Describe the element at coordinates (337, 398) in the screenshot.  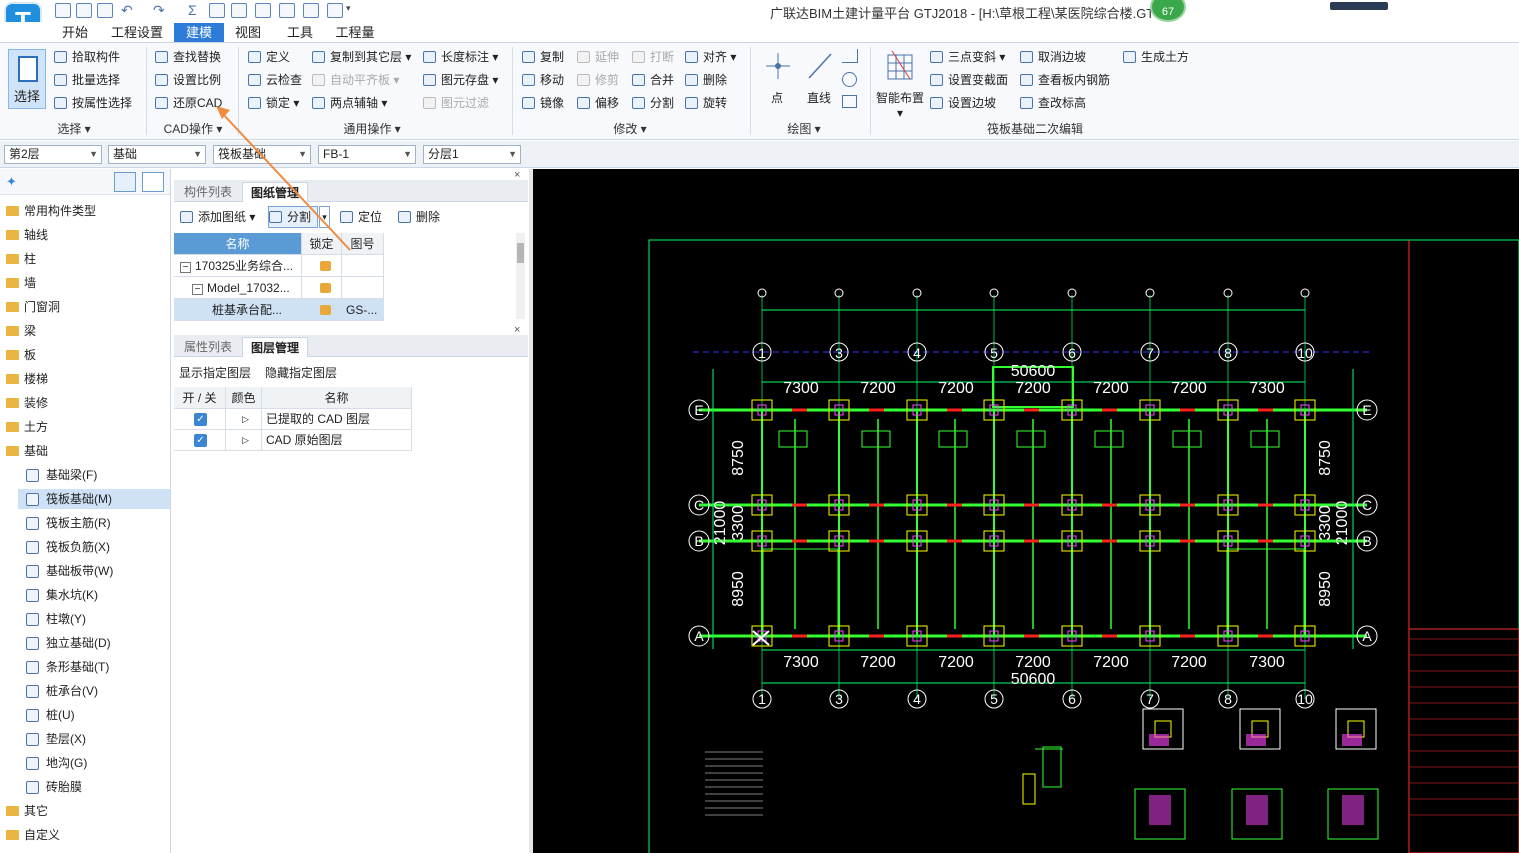
I see `col-layer-name-header: 名称` at that location.